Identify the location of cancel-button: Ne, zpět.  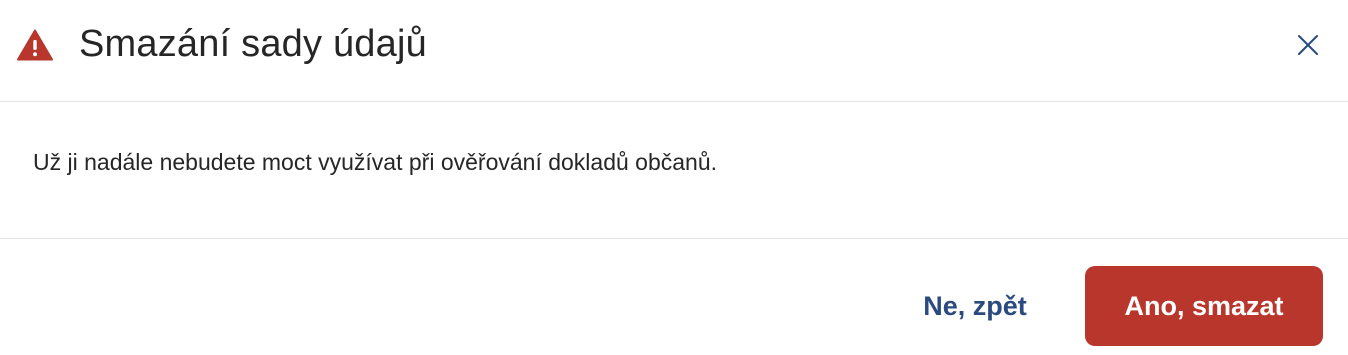
(975, 306).